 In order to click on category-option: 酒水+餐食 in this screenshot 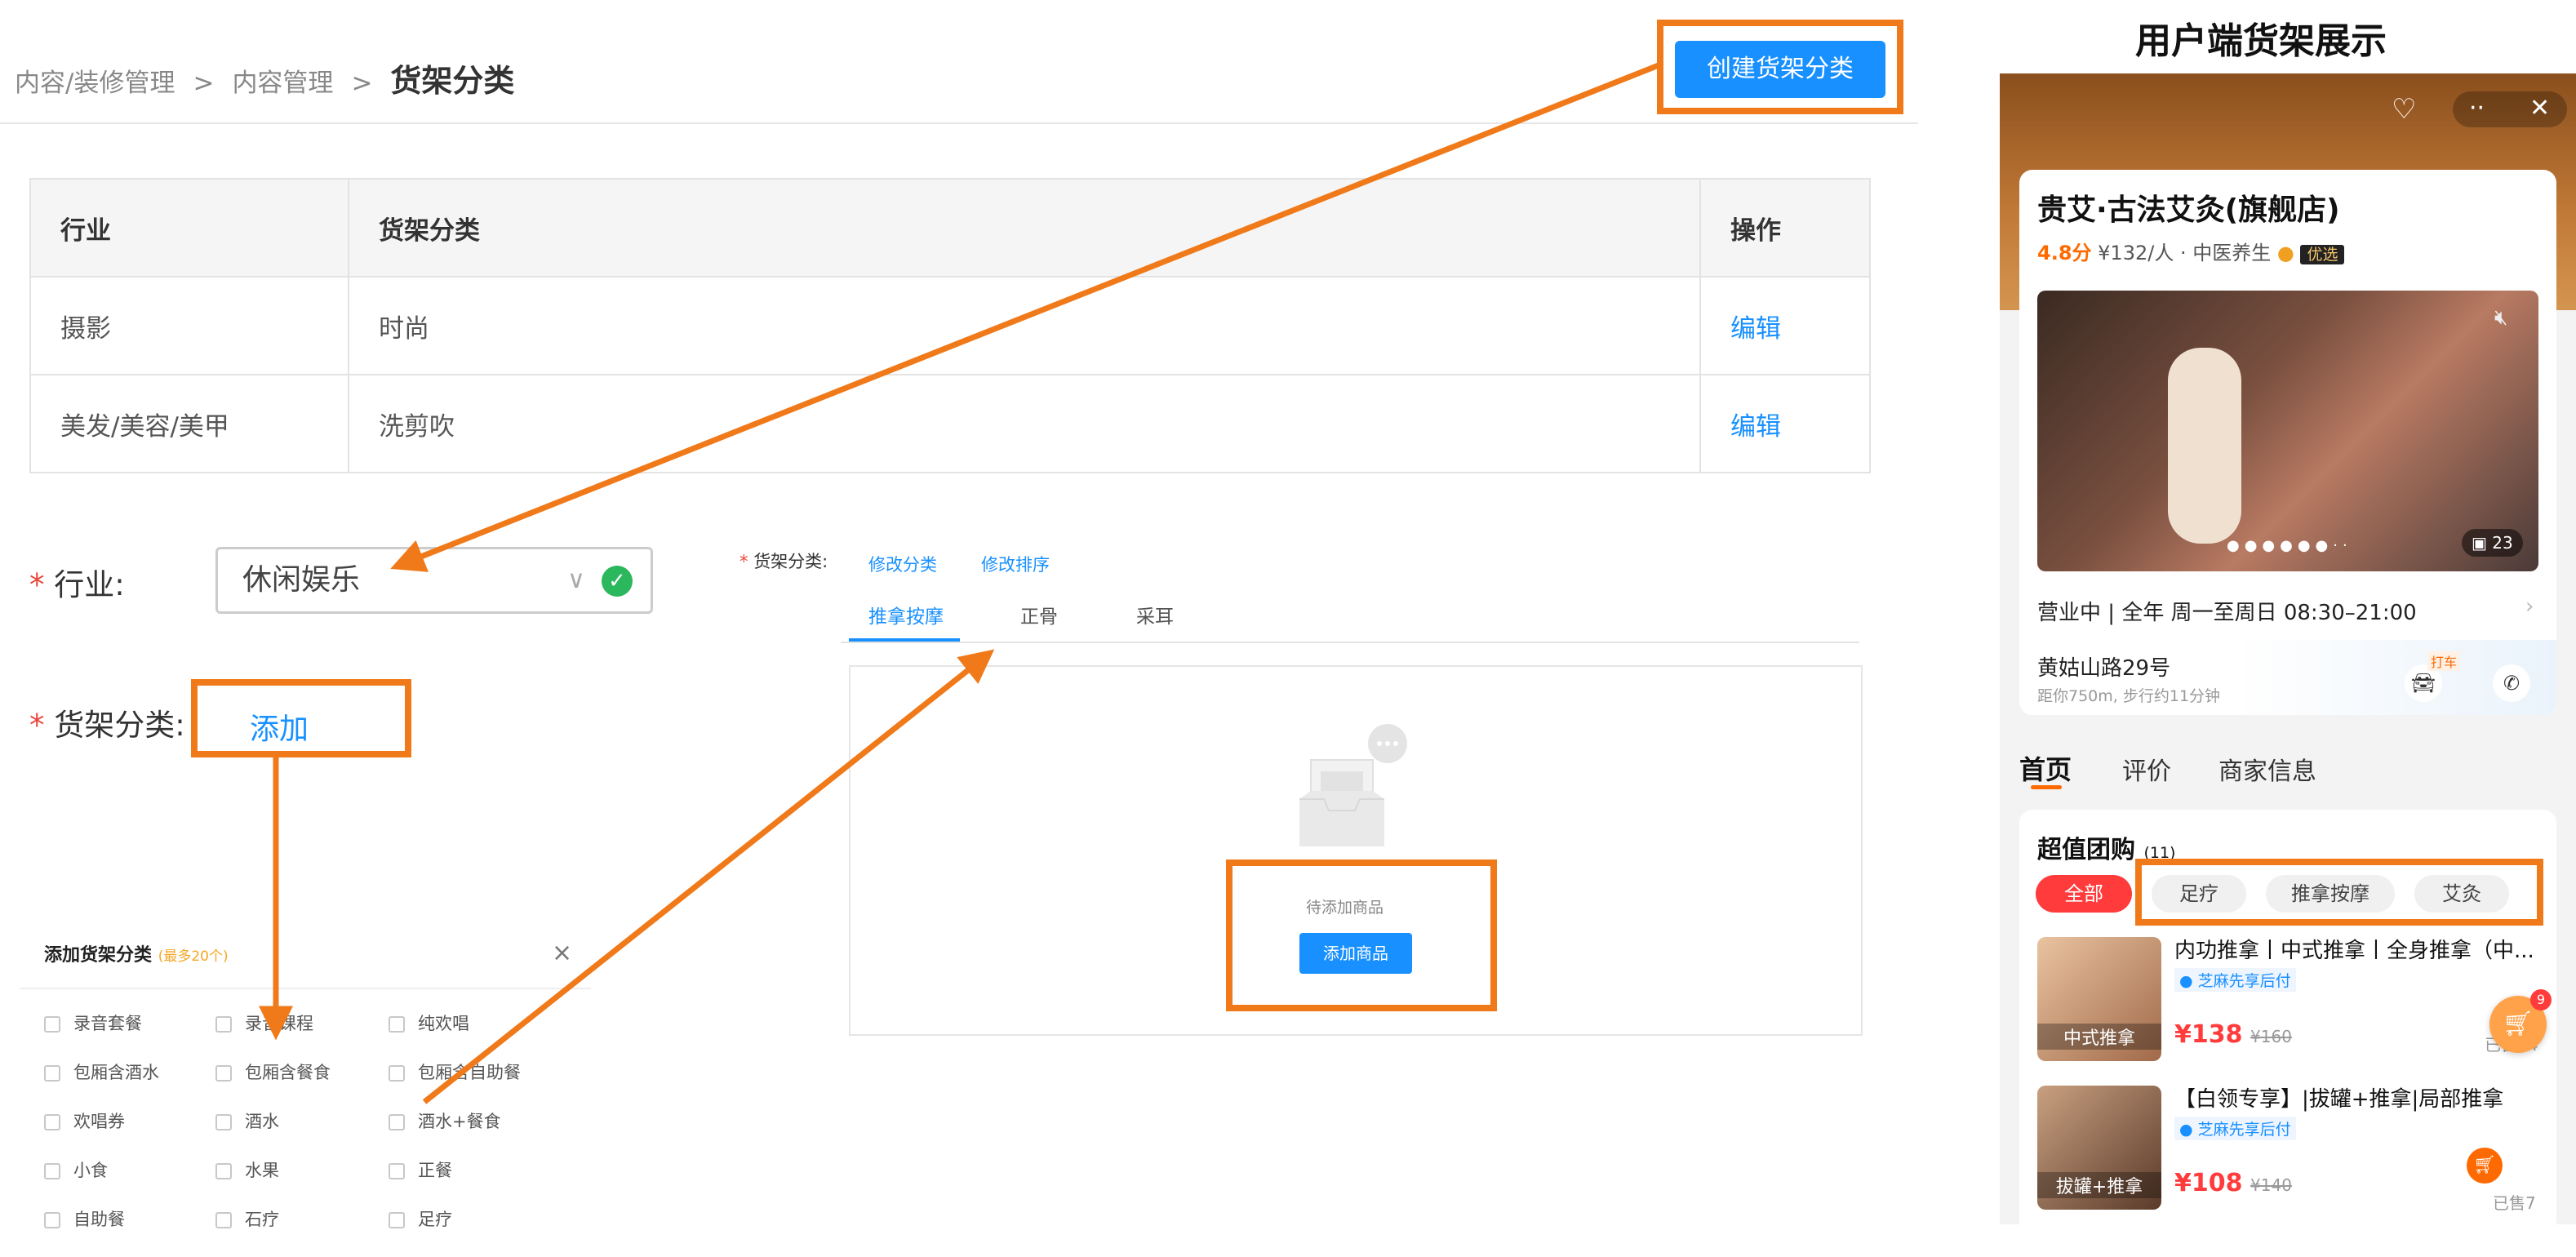, I will do `click(445, 1120)`.